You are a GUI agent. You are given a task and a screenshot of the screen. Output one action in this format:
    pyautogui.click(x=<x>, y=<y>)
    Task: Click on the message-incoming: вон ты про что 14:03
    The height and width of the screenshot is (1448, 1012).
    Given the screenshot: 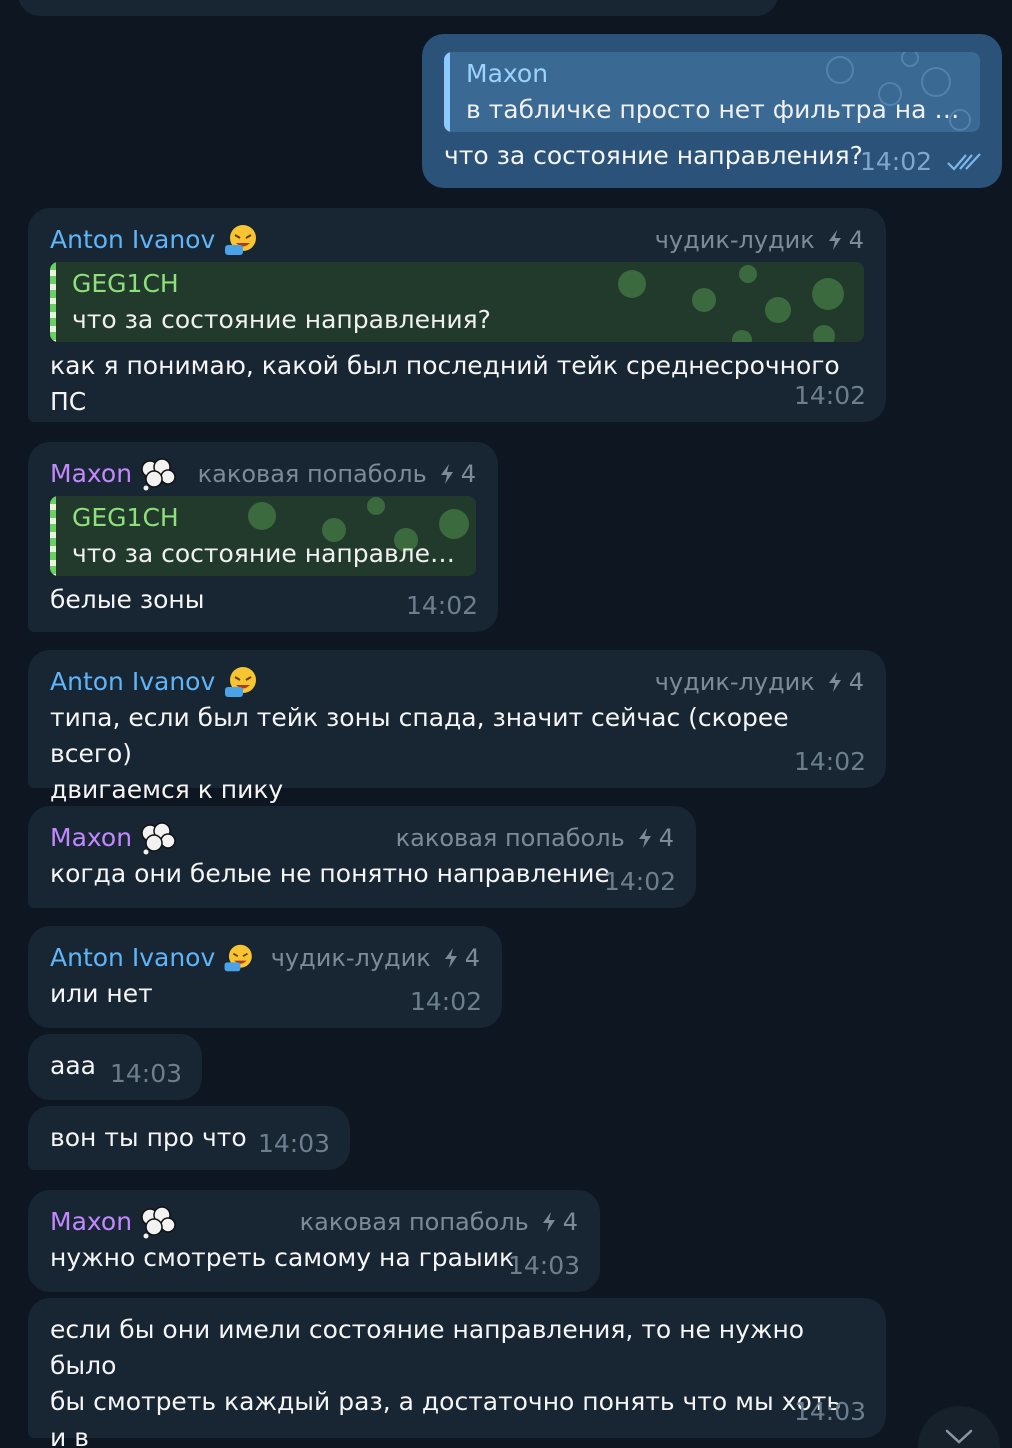 What is the action you would take?
    pyautogui.click(x=189, y=1138)
    